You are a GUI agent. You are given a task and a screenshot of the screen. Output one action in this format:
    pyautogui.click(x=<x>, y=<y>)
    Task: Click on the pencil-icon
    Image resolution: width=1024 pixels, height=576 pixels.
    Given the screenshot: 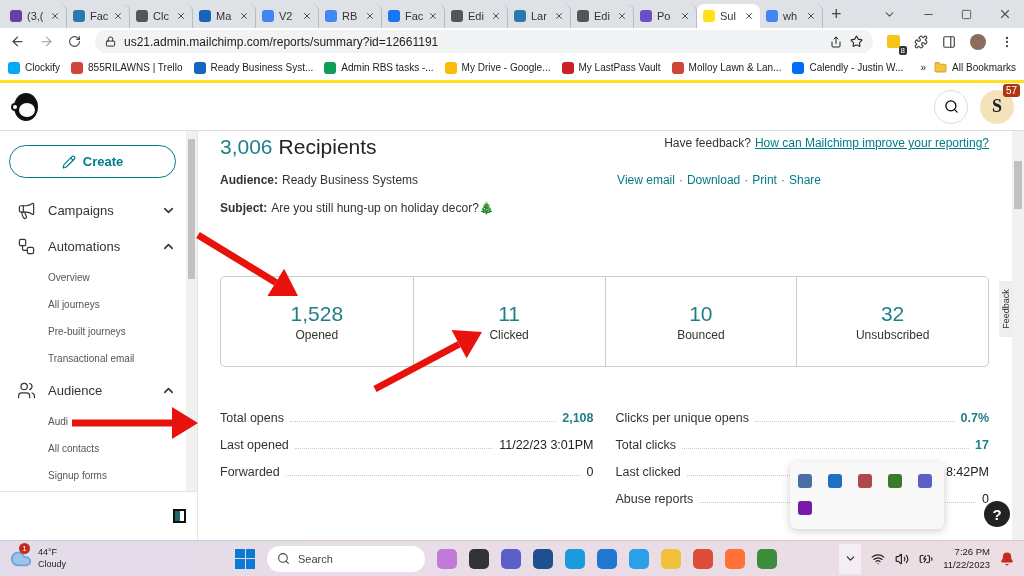 What is the action you would take?
    pyautogui.click(x=68, y=161)
    